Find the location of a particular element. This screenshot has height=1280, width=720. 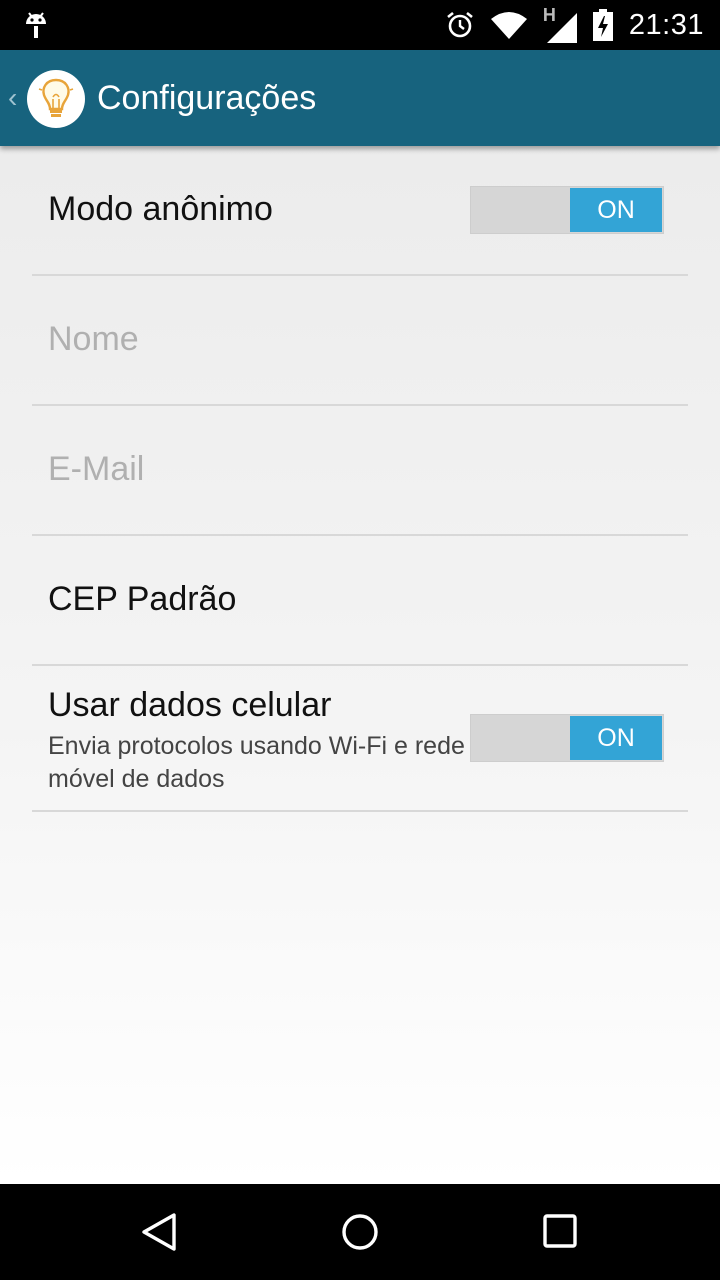

lightbulb-icon is located at coordinates (56, 99).